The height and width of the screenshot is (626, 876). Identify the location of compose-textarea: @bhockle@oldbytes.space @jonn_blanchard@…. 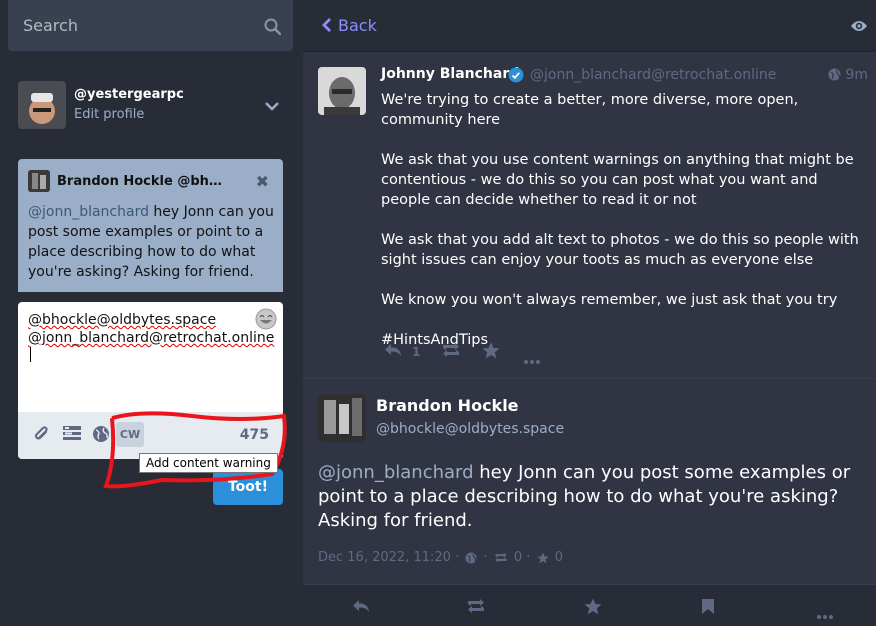
(151, 338).